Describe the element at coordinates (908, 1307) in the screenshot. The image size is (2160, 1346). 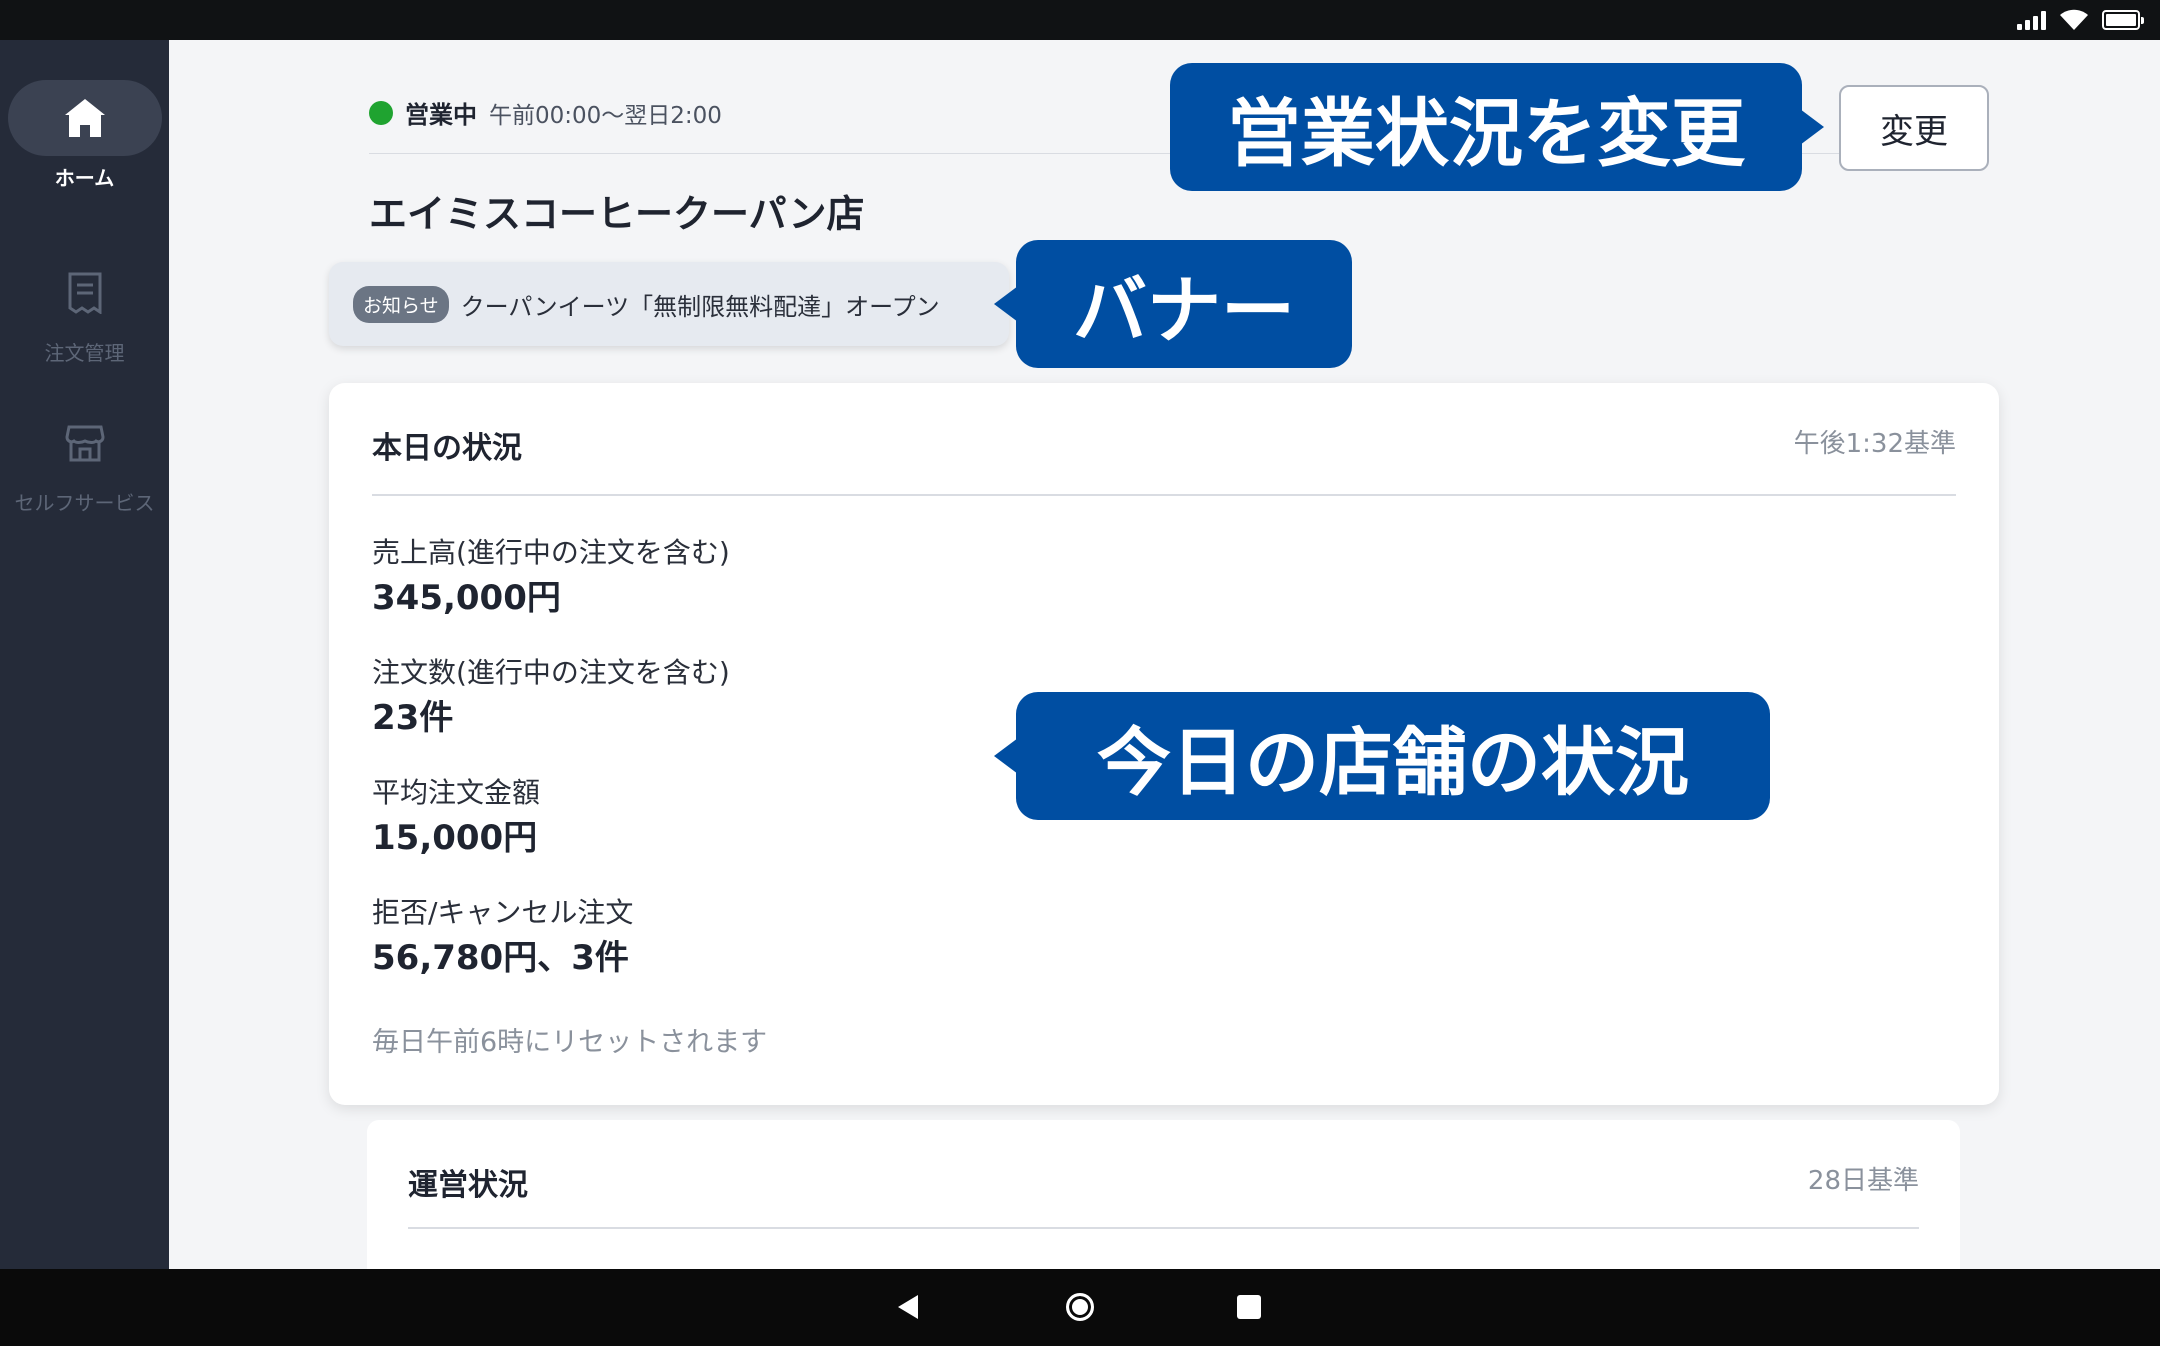
I see `back-icon` at that location.